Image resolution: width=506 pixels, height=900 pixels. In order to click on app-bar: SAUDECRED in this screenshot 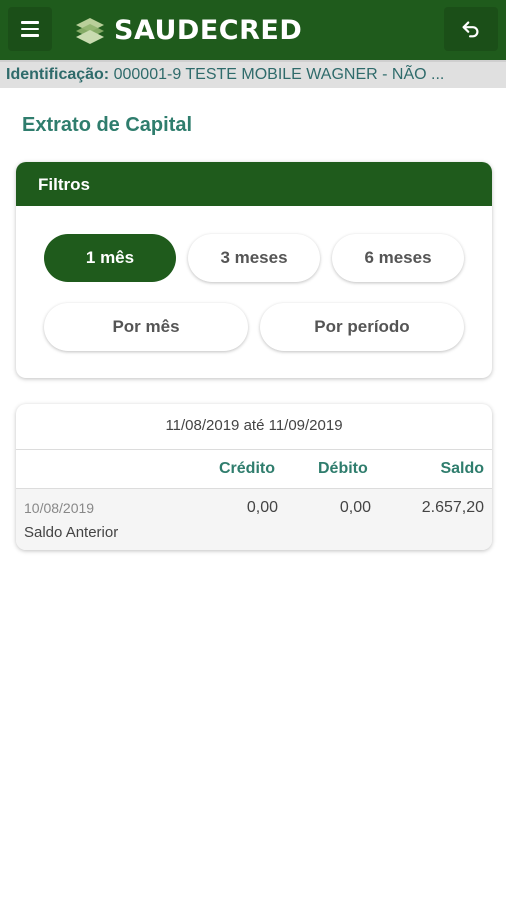, I will do `click(253, 30)`.